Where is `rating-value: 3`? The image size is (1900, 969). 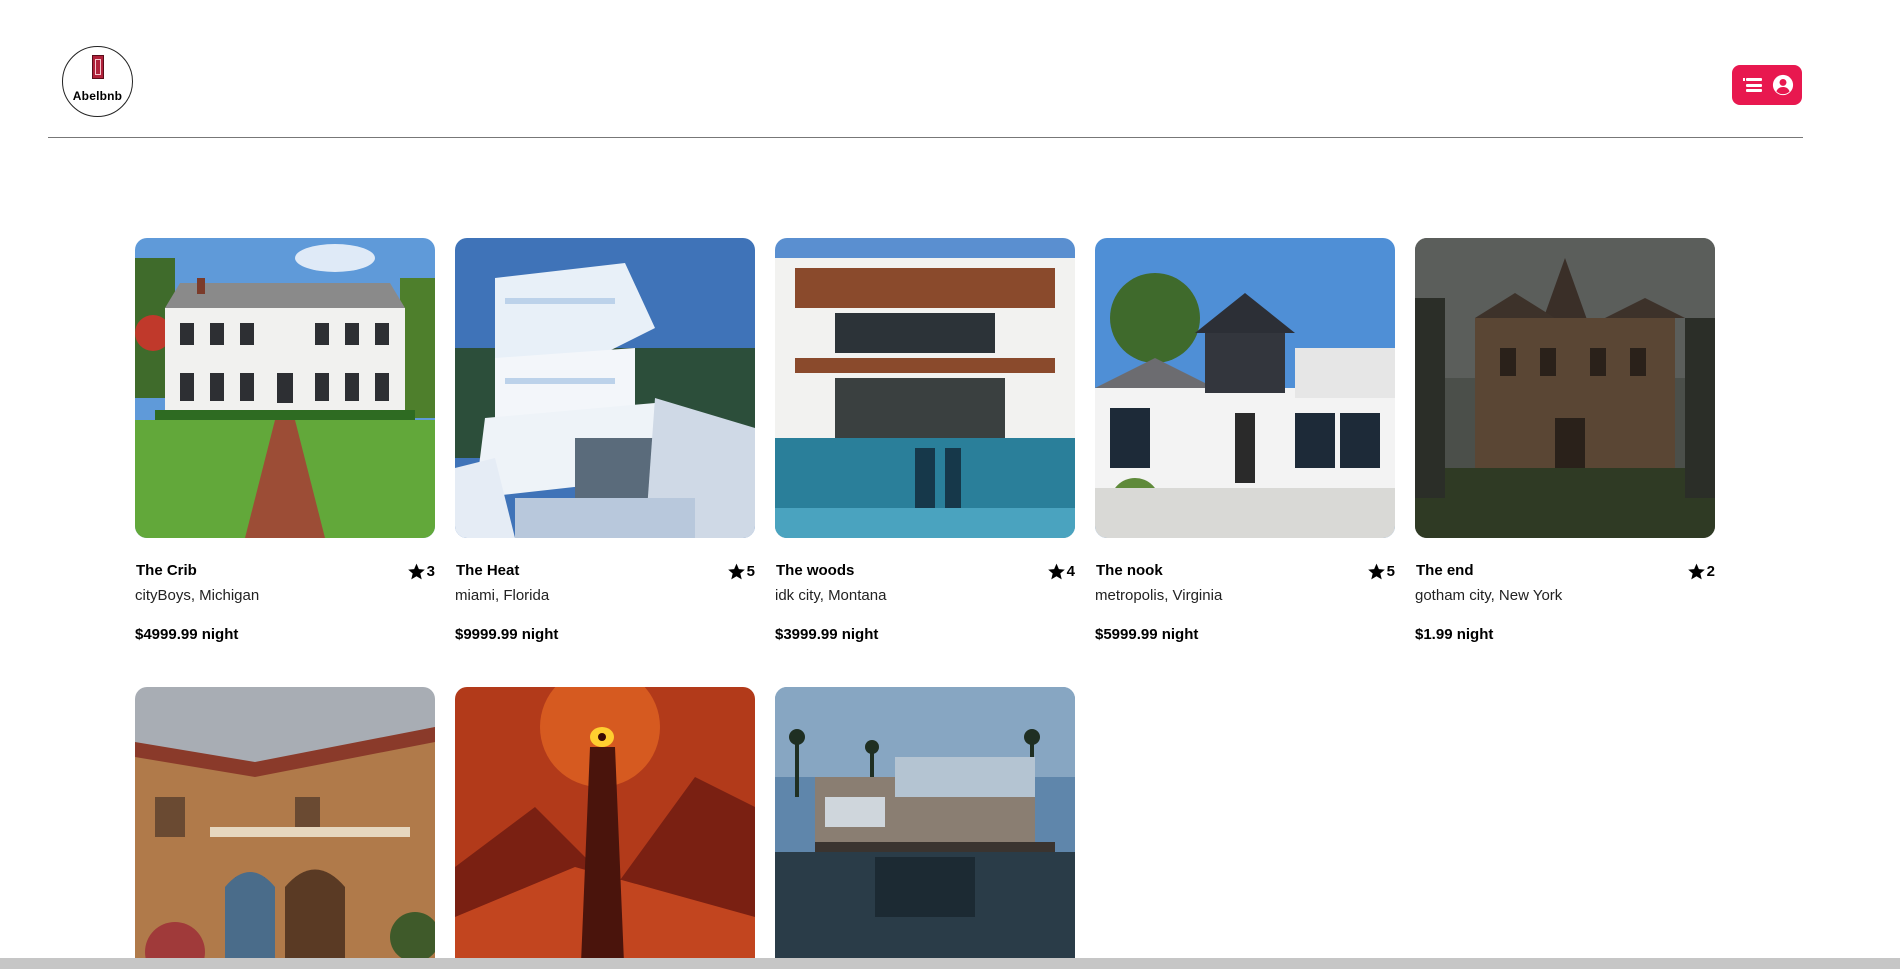 rating-value: 3 is located at coordinates (430, 571).